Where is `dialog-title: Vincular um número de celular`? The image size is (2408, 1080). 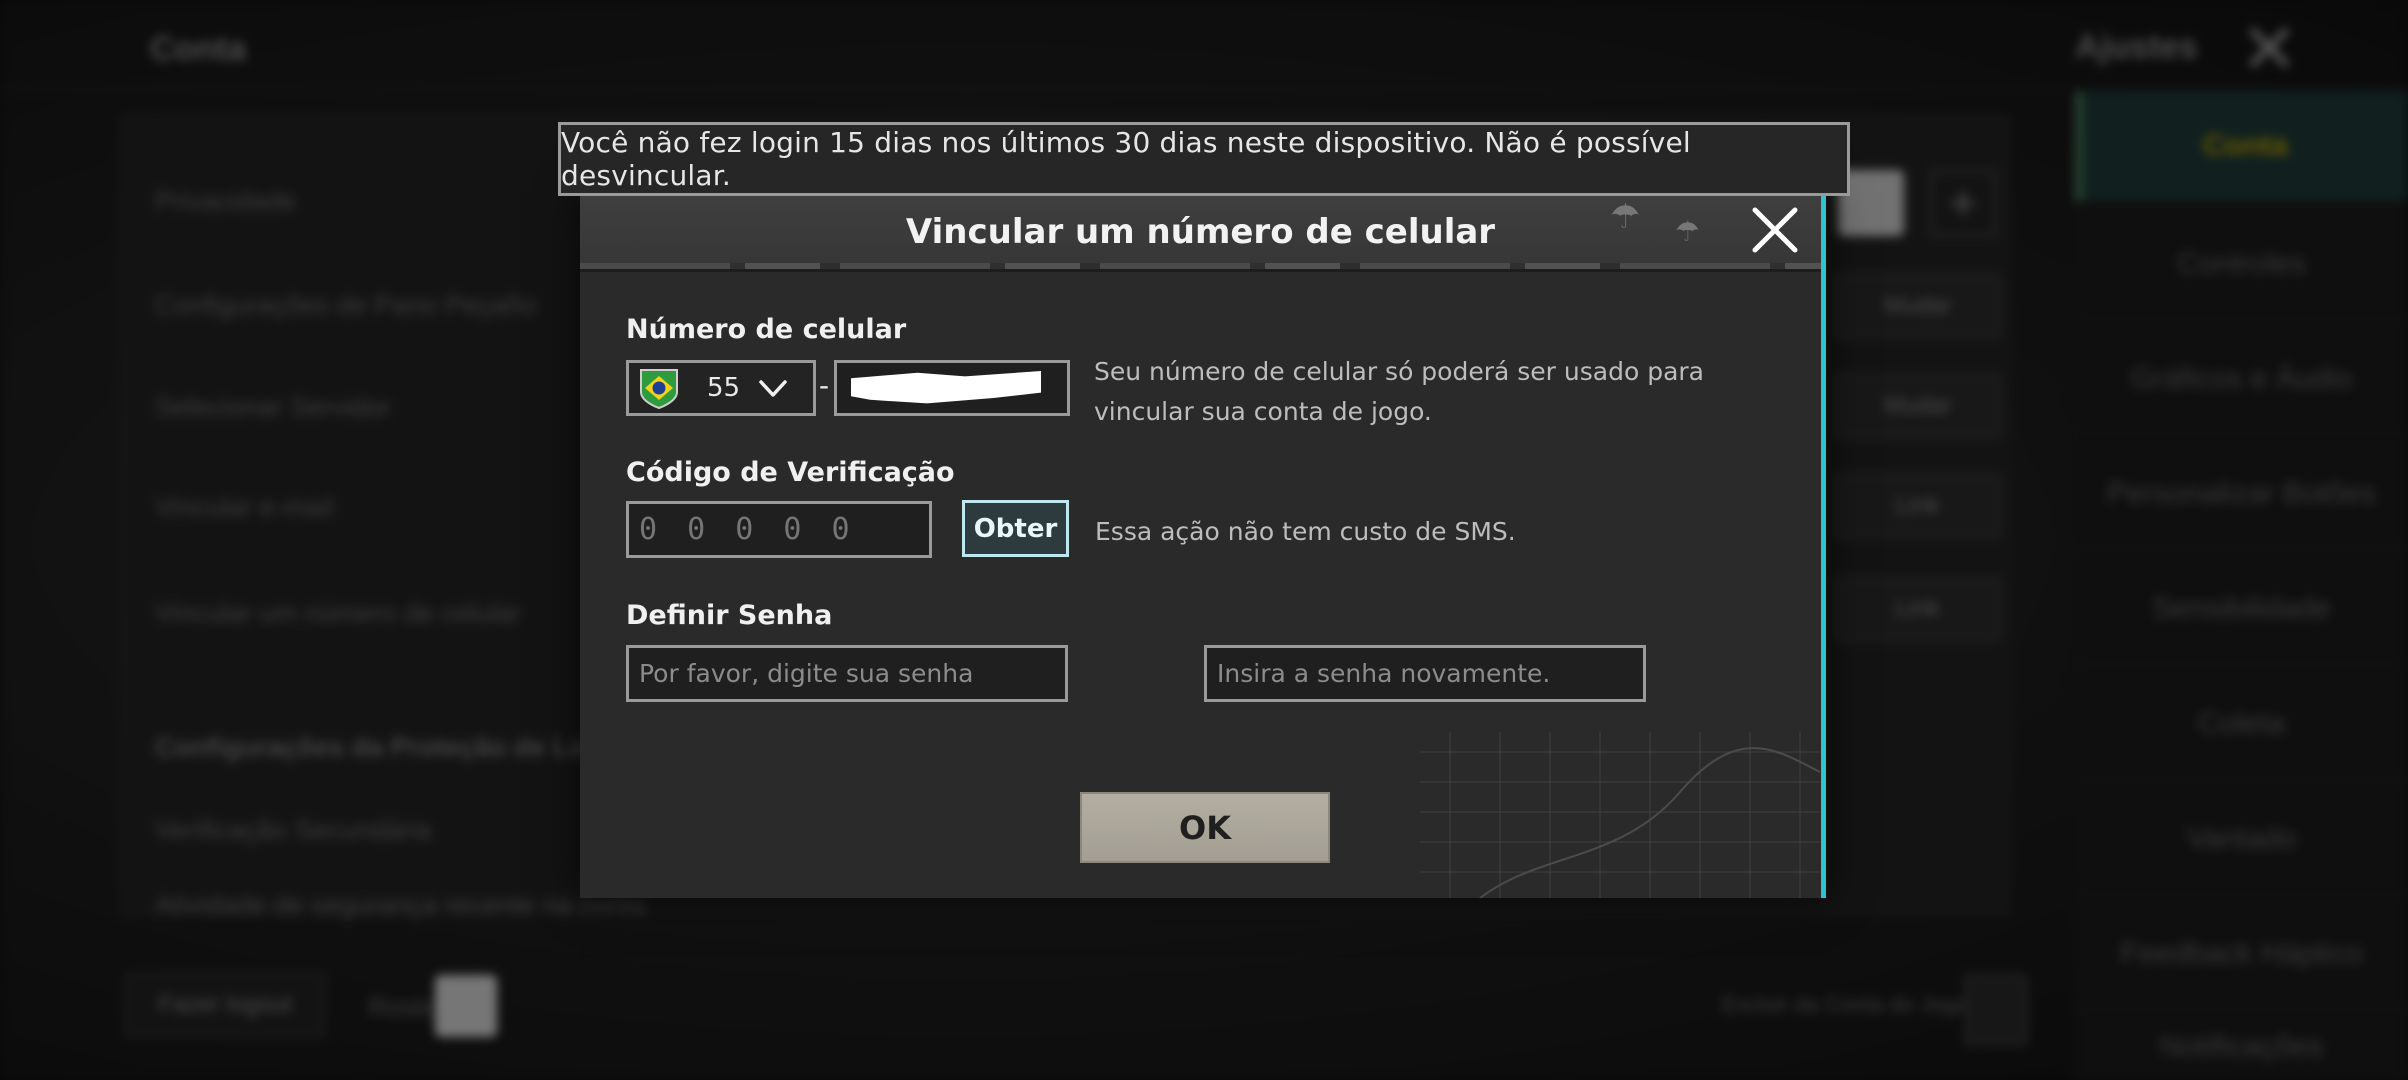 dialog-title: Vincular um número de celular is located at coordinates (1200, 232).